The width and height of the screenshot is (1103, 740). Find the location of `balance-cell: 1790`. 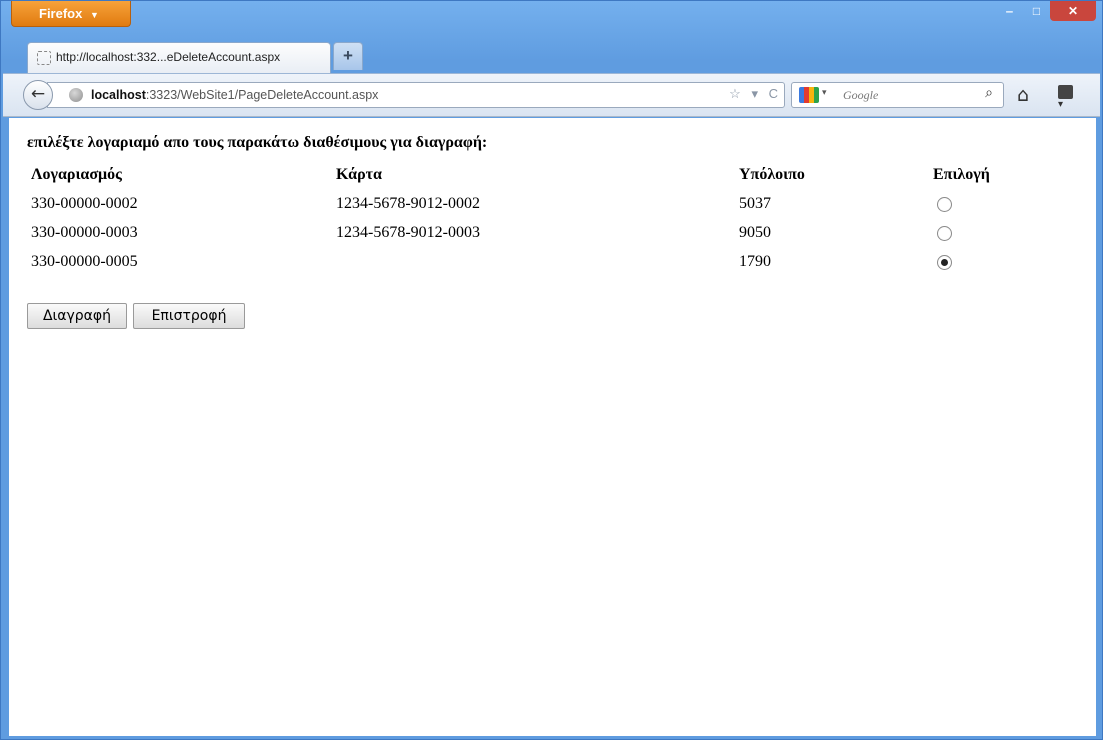

balance-cell: 1790 is located at coordinates (755, 261).